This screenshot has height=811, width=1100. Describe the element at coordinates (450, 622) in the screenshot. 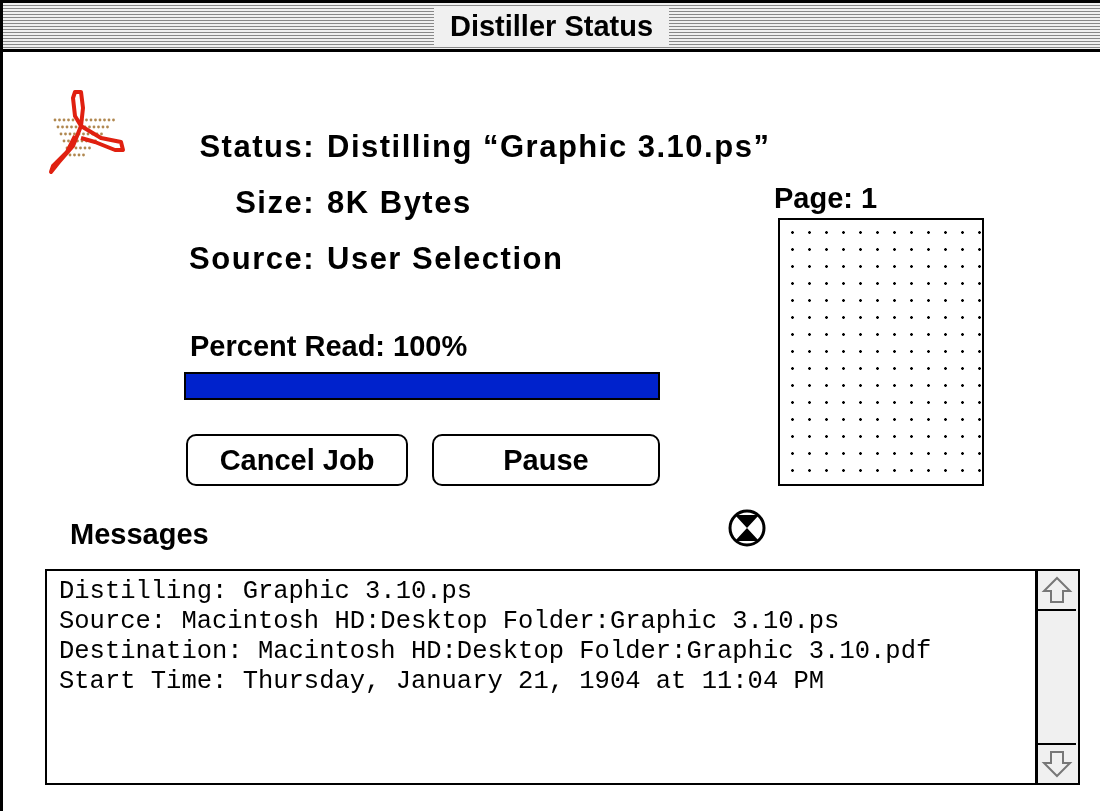

I see `message-line: Source: Macintosh HD:Desktop Folder:Graphic 3.10.ps` at that location.